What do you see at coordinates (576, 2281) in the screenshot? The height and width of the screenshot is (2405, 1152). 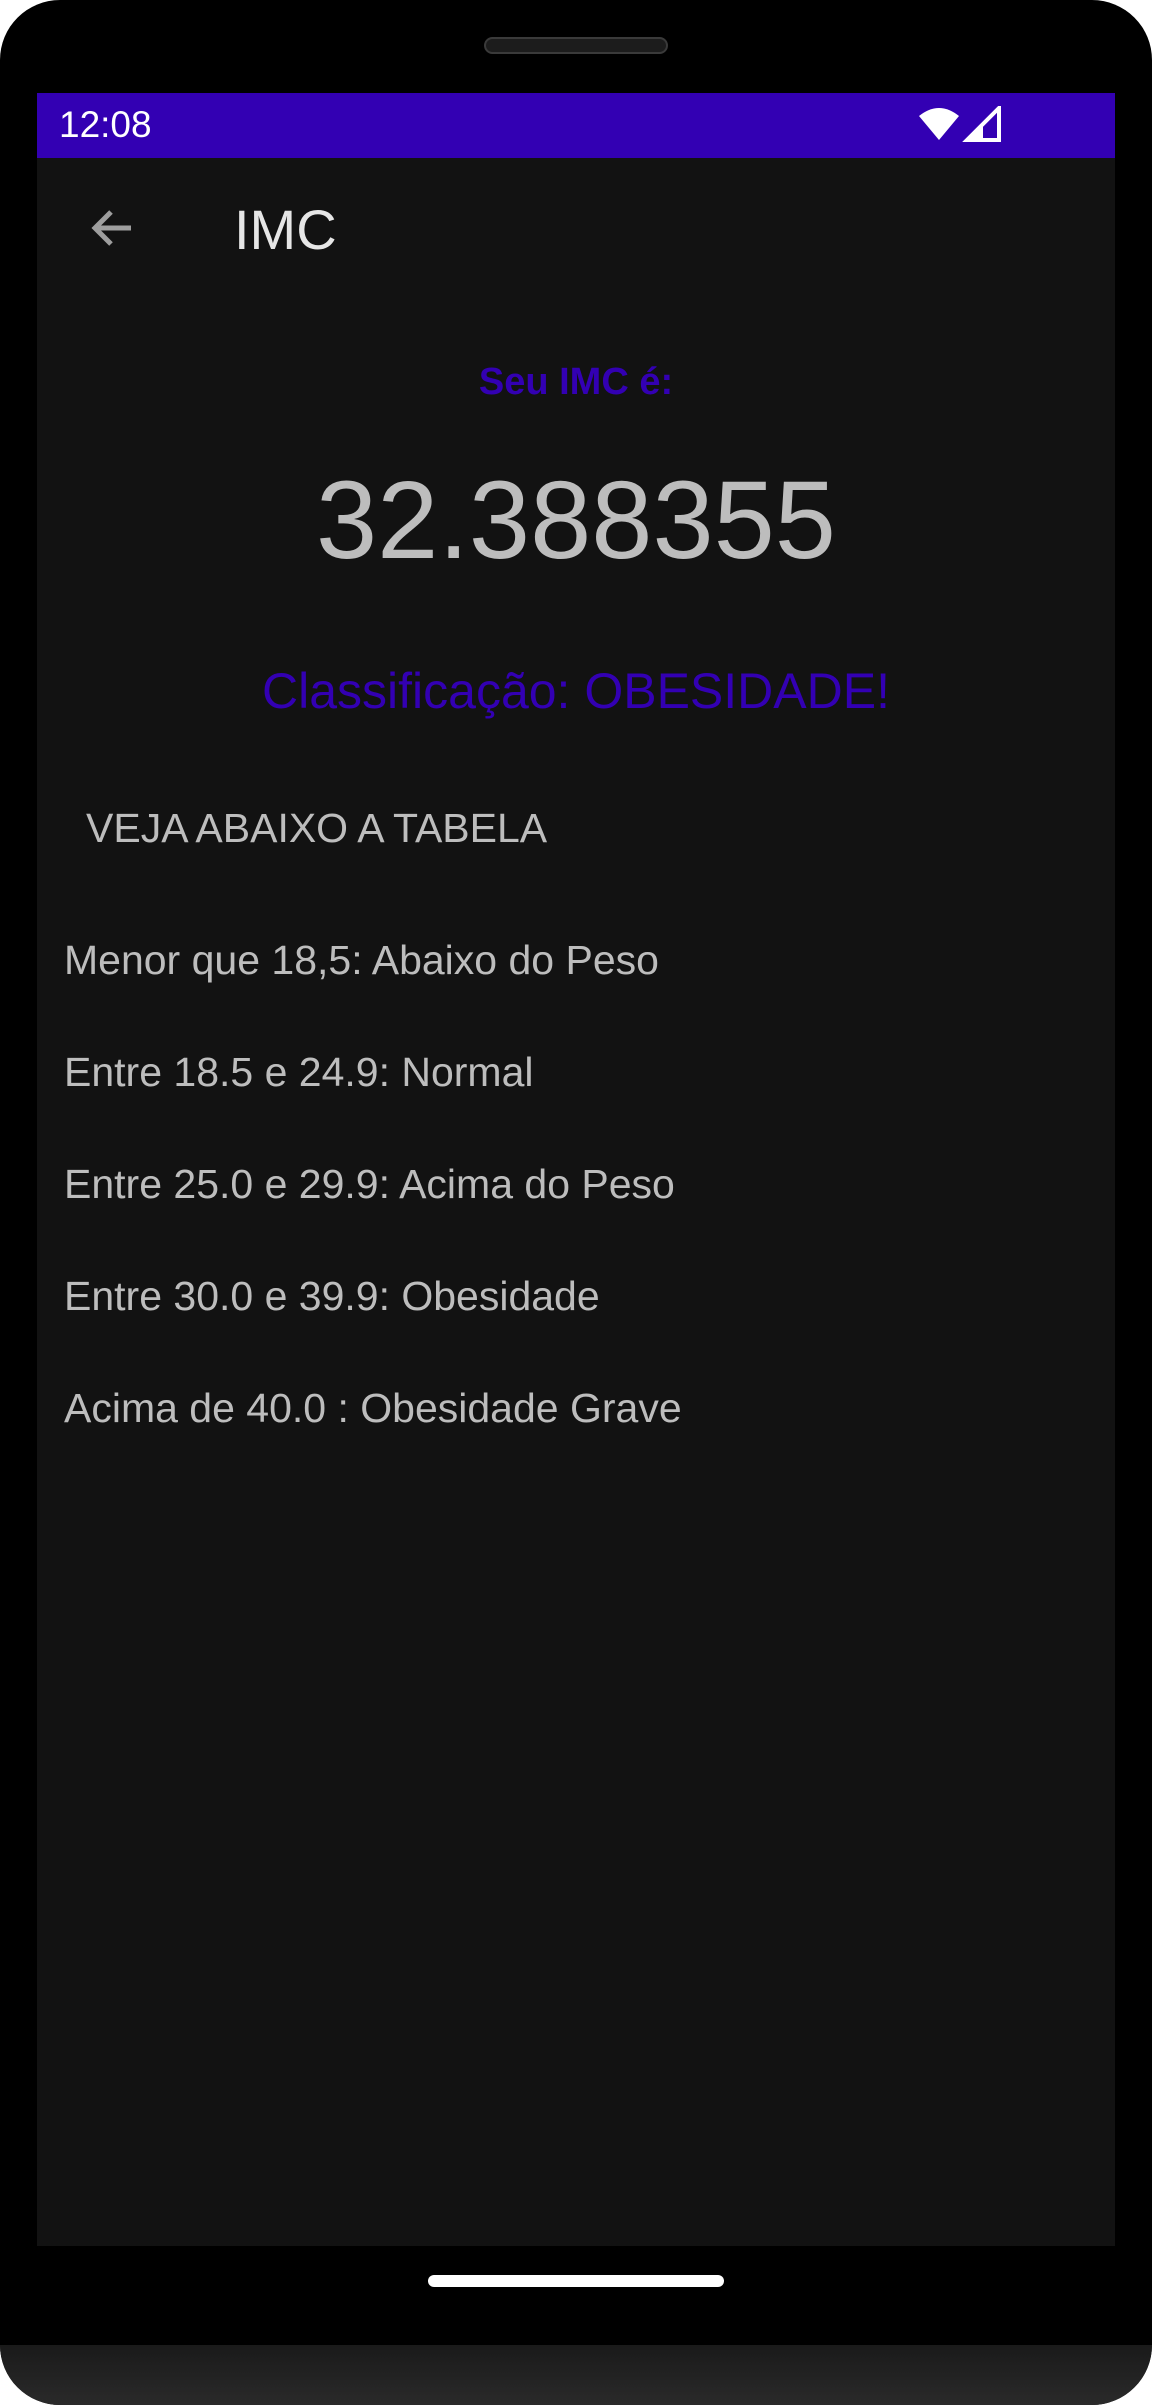 I see `home-gesture-bar` at bounding box center [576, 2281].